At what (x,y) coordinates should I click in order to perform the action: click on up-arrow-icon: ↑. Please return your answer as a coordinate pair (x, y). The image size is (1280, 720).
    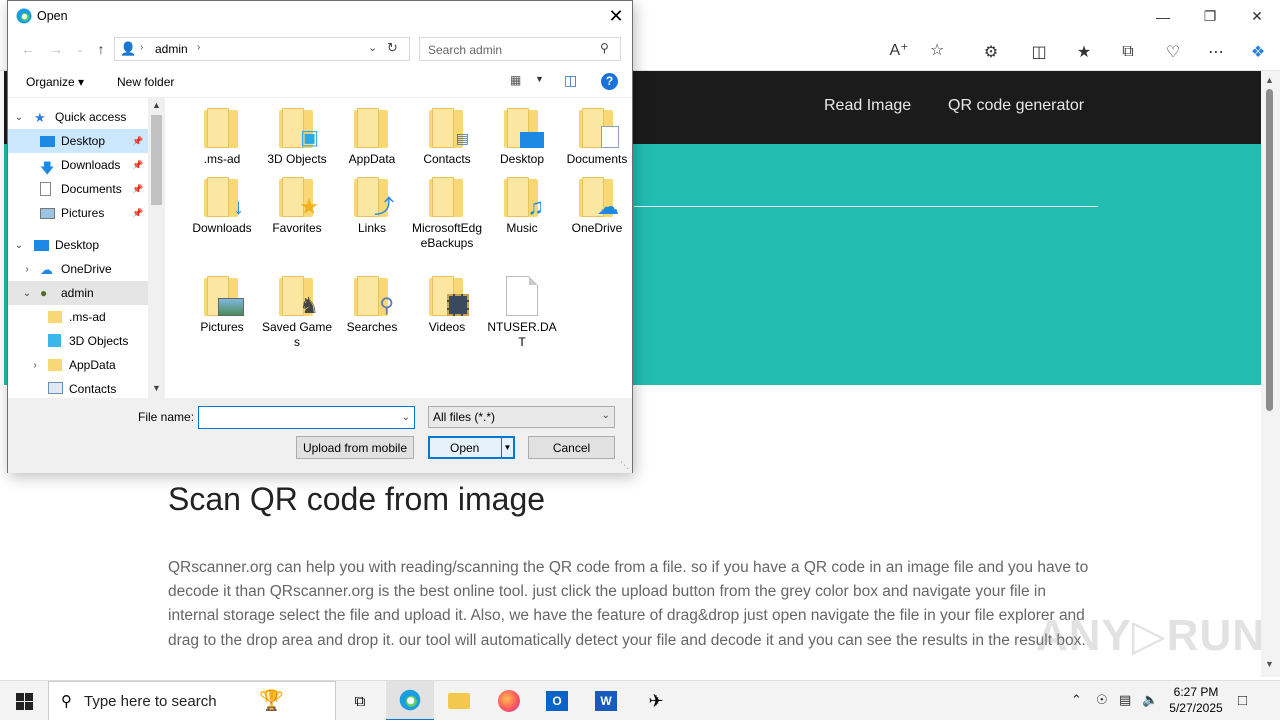
    Looking at the image, I should click on (101, 49).